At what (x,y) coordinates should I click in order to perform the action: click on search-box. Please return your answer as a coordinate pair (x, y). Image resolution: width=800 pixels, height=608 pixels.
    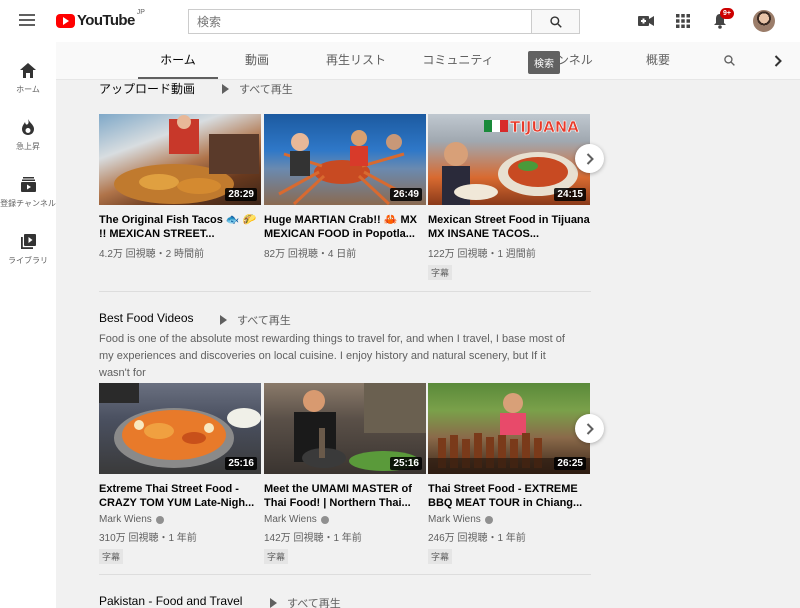
    Looking at the image, I should click on (384, 21).